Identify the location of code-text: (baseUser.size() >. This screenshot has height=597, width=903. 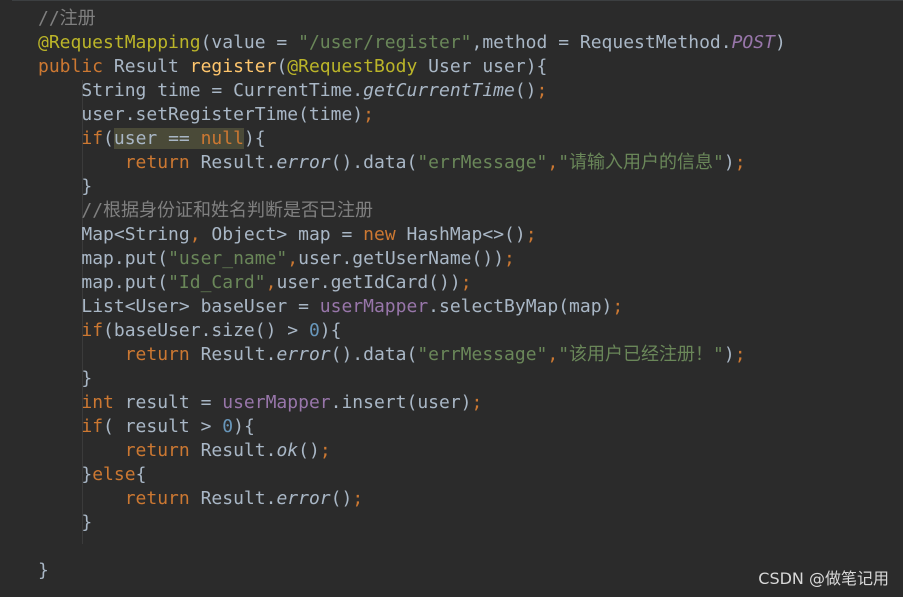
(206, 330).